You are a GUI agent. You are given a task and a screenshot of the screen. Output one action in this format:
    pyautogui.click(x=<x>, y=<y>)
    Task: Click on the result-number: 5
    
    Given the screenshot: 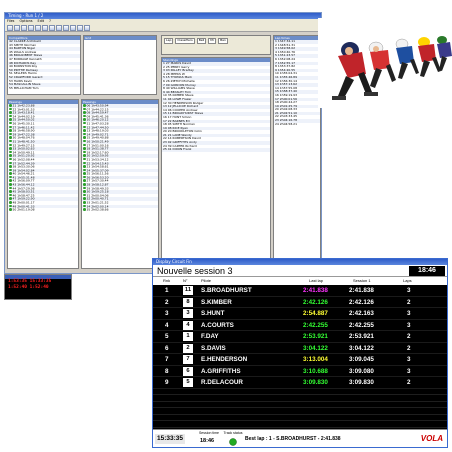 What is the action you would take?
    pyautogui.click(x=188, y=383)
    